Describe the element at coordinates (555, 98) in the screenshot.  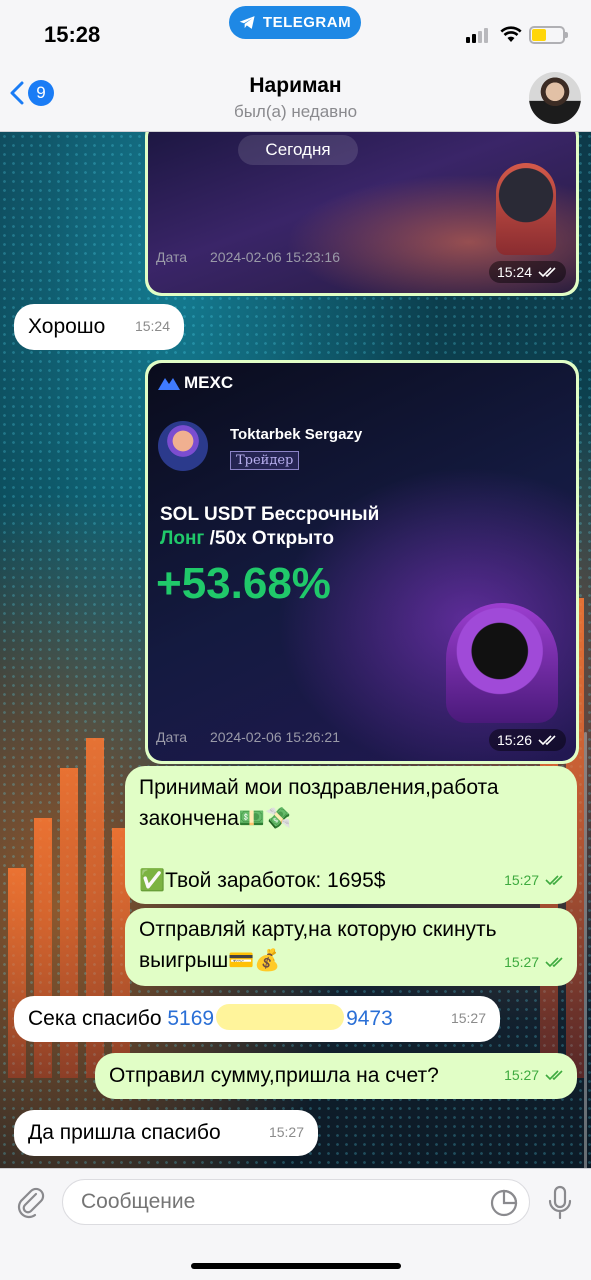
I see `contact-avatar` at that location.